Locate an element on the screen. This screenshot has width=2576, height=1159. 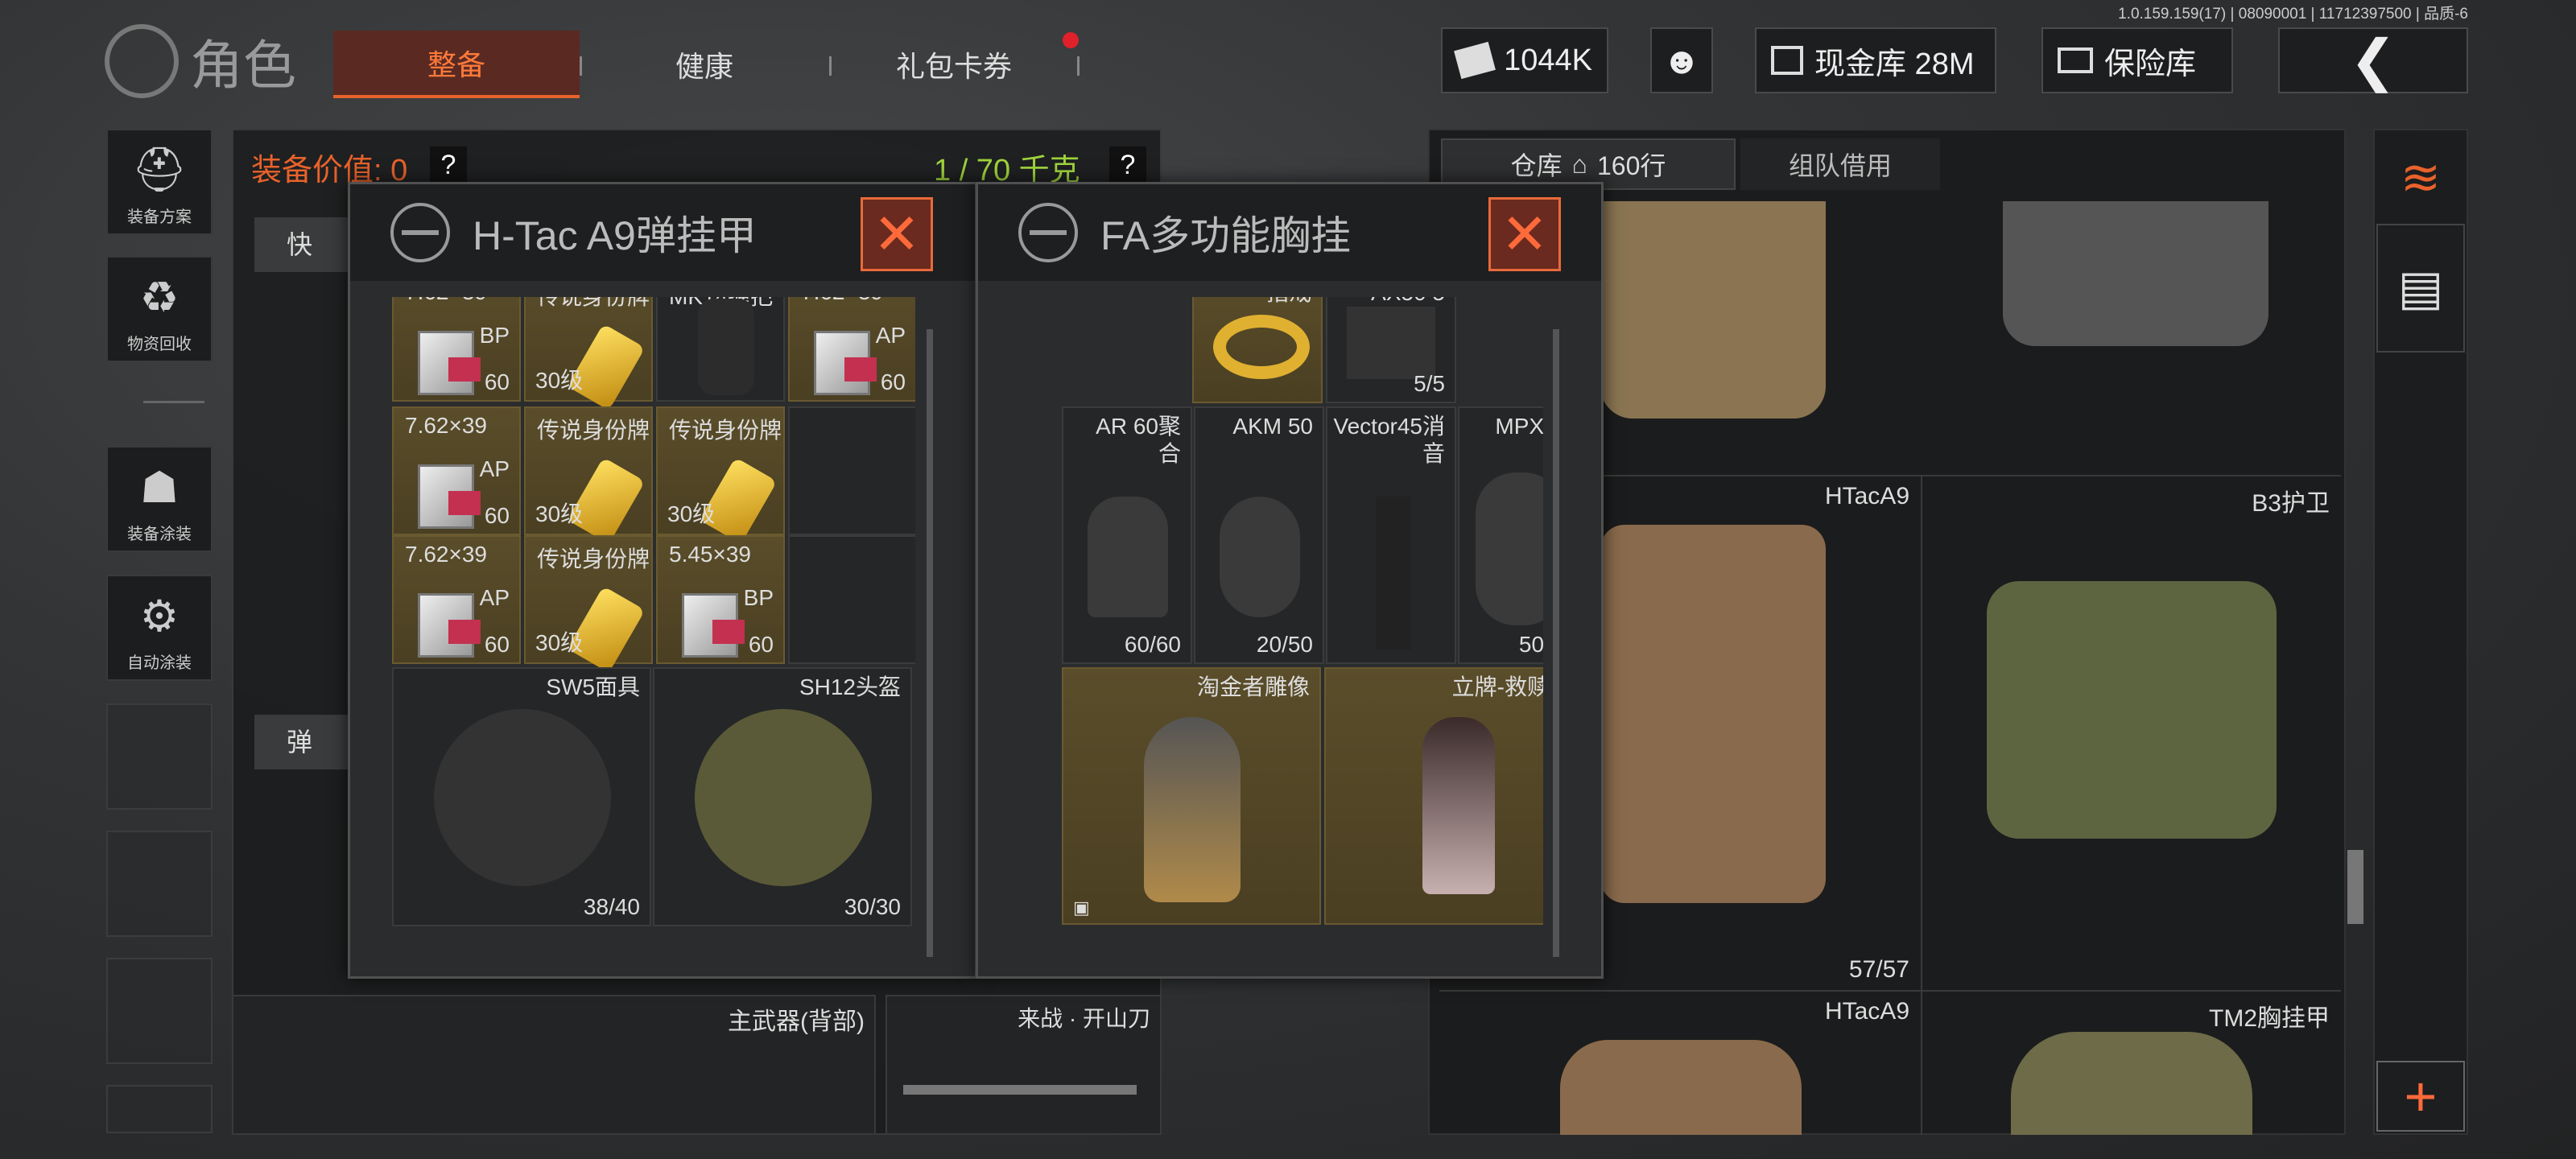
magazine-item: MPX 50 50/50 is located at coordinates (1500, 535).